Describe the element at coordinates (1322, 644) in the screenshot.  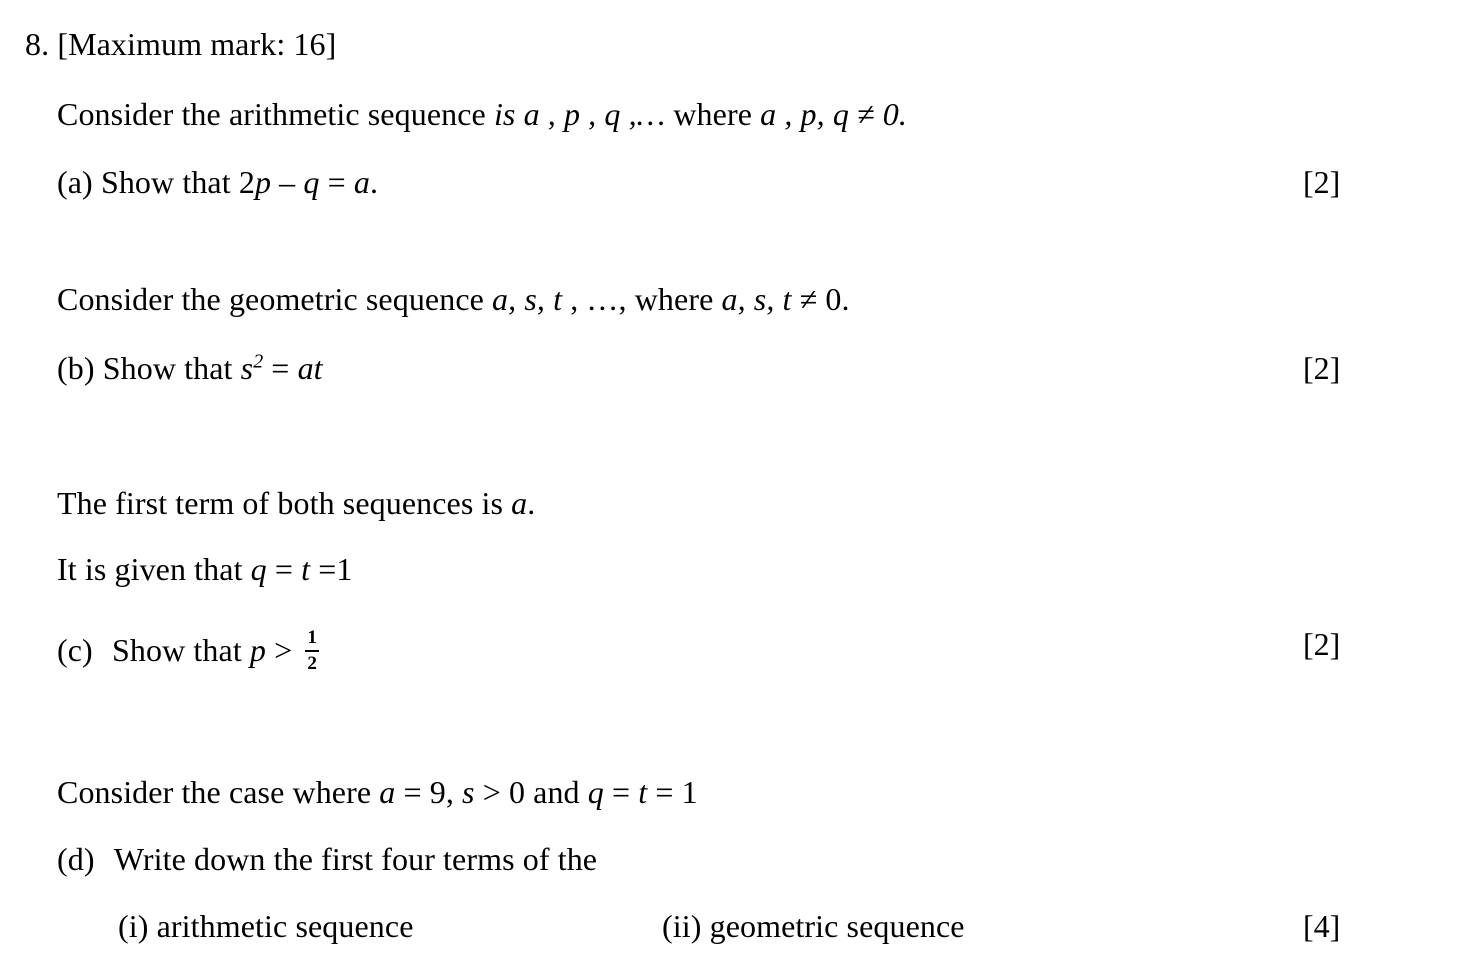
I see `part-c-marks: [2]` at that location.